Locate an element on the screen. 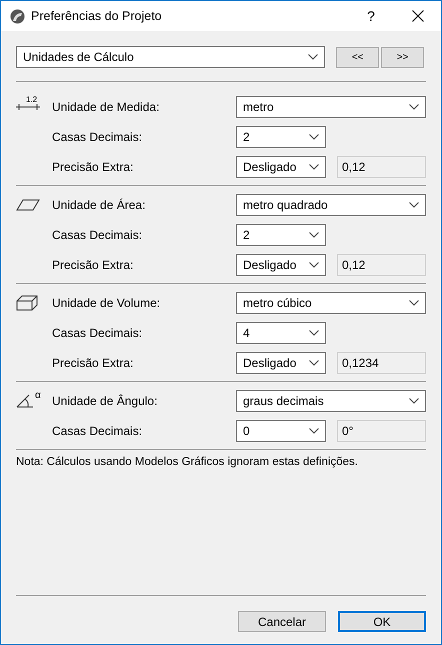  nav-button: << is located at coordinates (358, 57).